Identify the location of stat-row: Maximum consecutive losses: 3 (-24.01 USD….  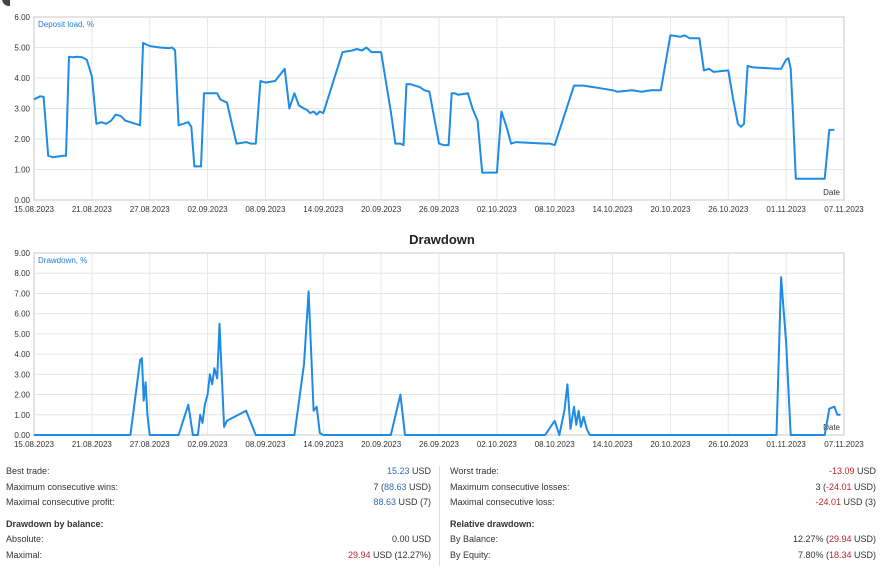
(663, 488).